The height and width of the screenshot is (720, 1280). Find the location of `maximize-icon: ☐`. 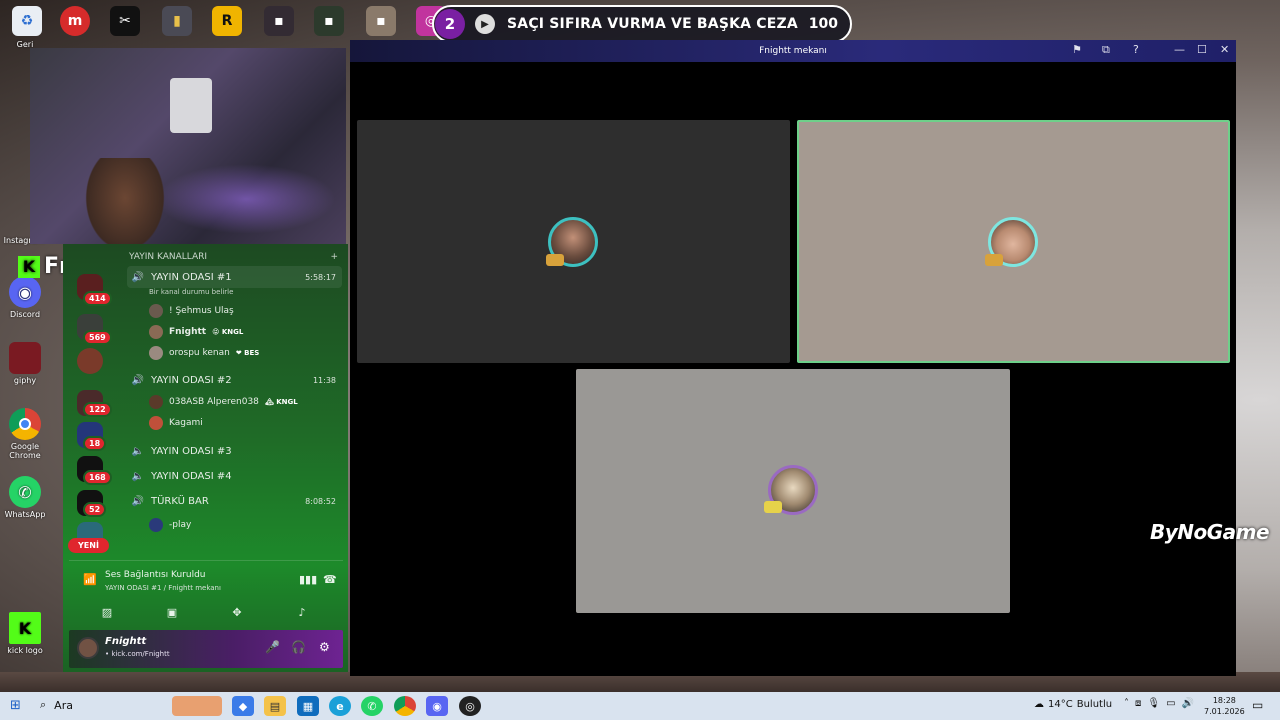

maximize-icon: ☐ is located at coordinates (1202, 49).